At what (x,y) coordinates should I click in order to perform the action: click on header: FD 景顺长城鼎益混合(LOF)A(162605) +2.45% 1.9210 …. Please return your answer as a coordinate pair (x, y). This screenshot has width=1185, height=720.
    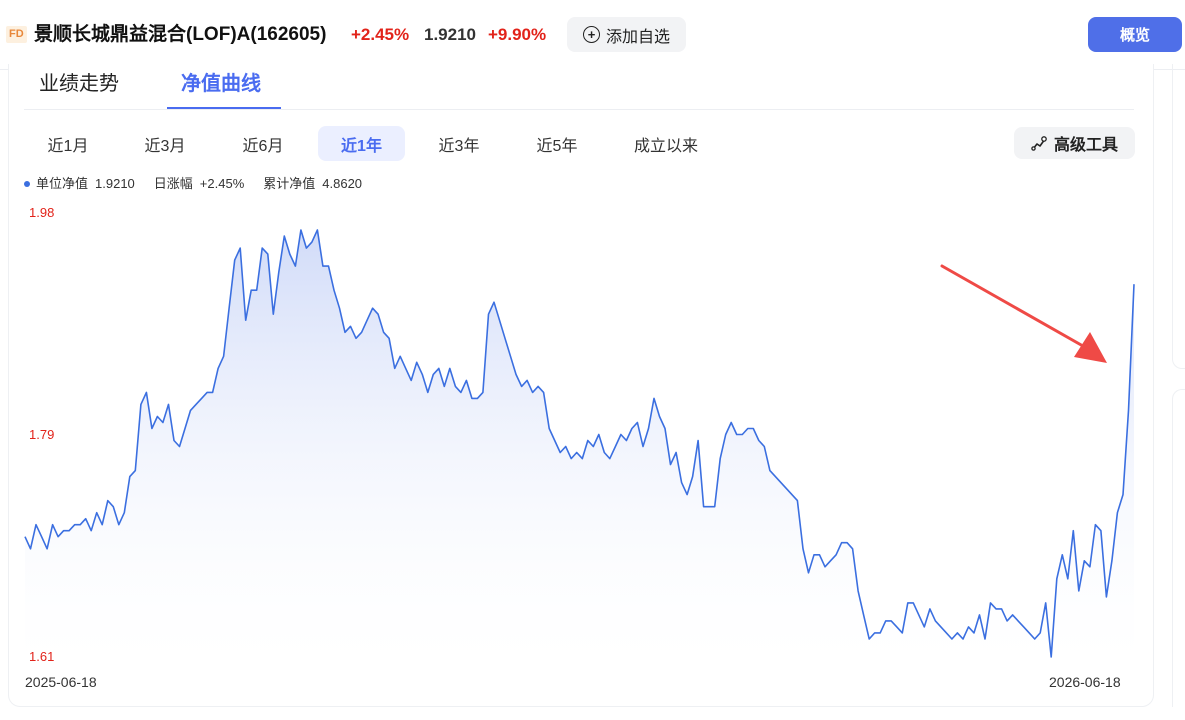
    Looking at the image, I should click on (592, 35).